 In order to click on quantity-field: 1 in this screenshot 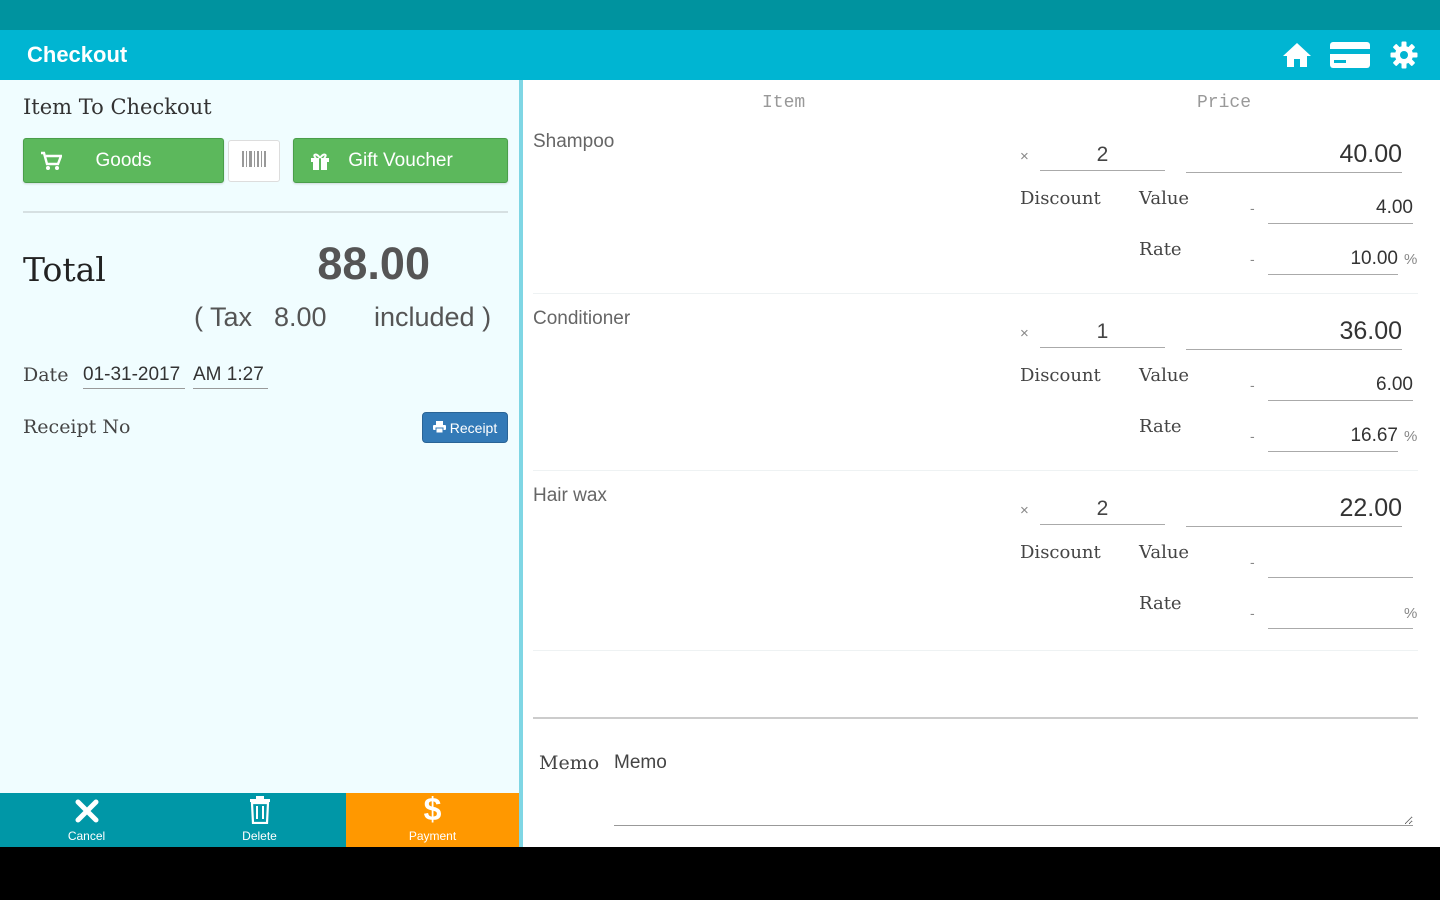, I will do `click(1102, 334)`.